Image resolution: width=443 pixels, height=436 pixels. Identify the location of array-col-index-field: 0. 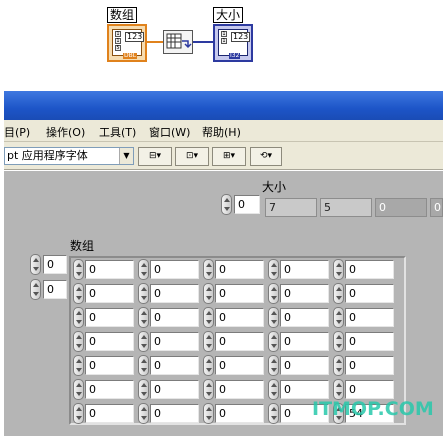
(55, 289).